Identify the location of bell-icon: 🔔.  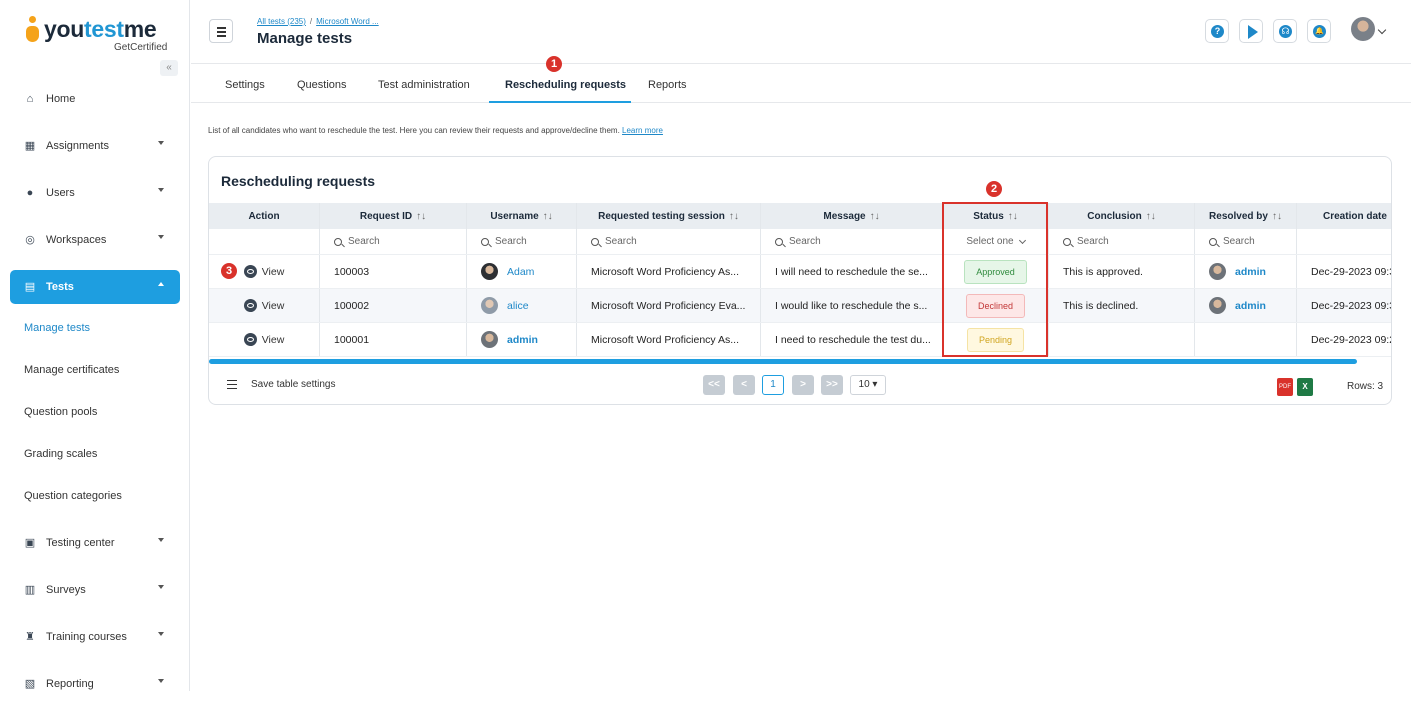
(1319, 31).